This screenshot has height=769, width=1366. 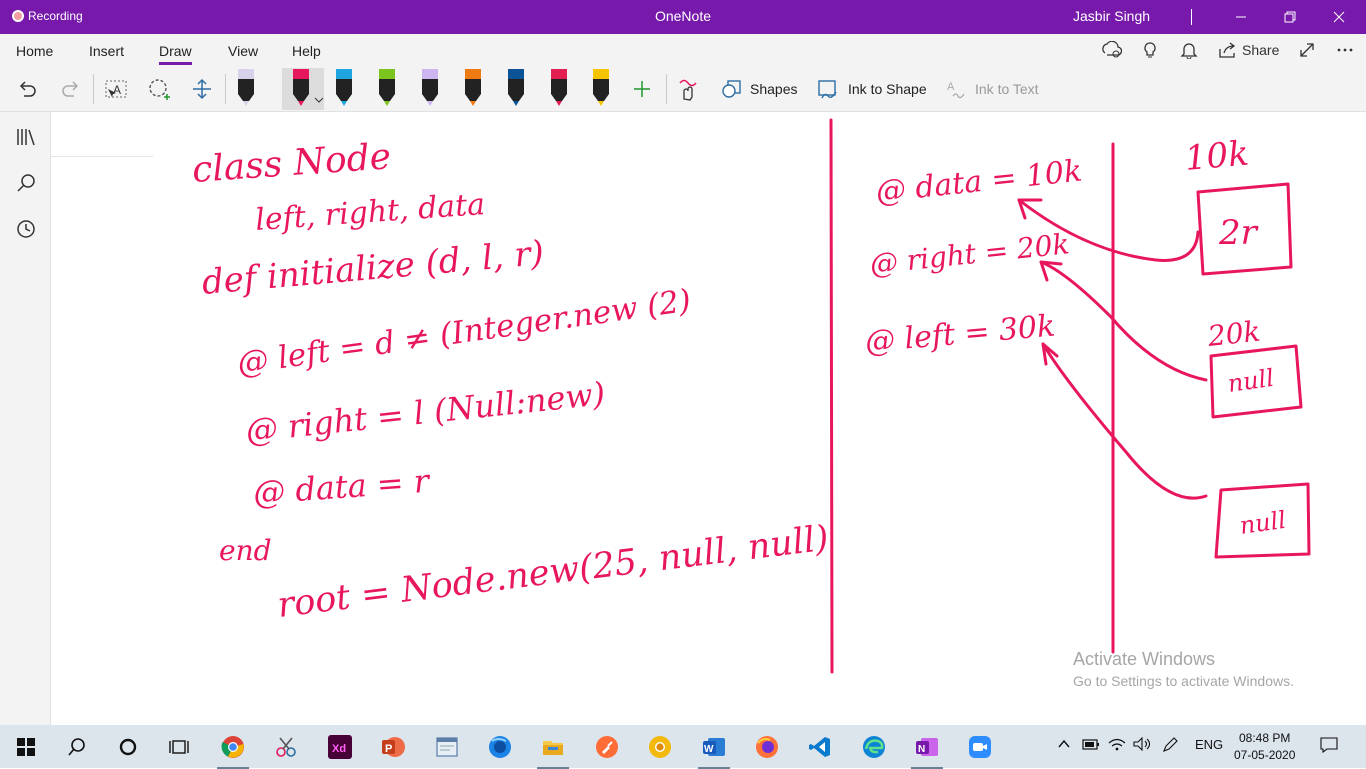 I want to click on edge-icon, so click(x=874, y=747).